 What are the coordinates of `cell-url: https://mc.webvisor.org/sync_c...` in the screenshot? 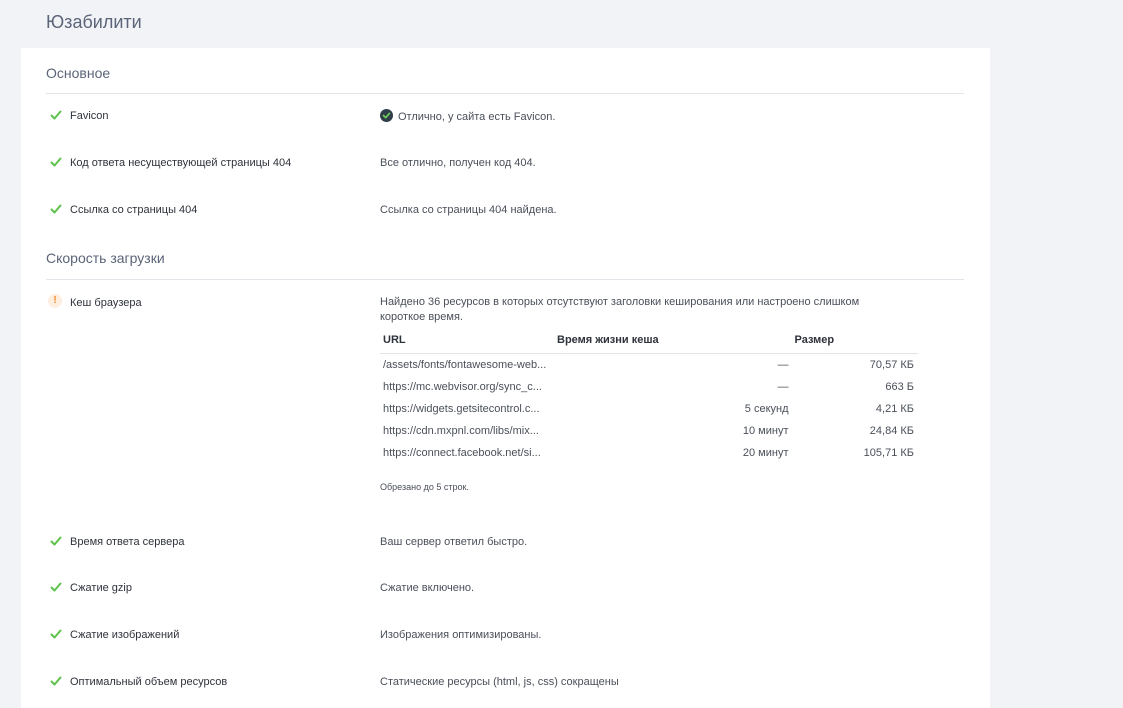 It's located at (462, 386).